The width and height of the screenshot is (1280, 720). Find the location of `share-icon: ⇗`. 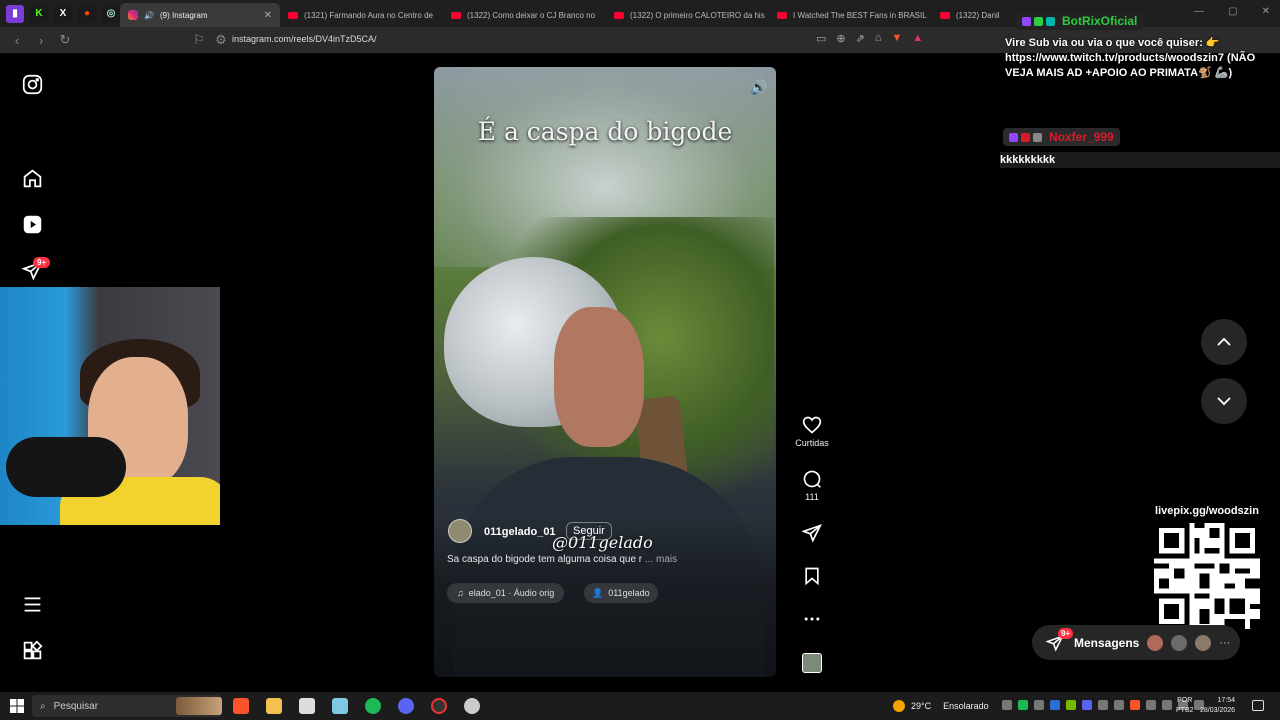

share-icon: ⇗ is located at coordinates (860, 38).